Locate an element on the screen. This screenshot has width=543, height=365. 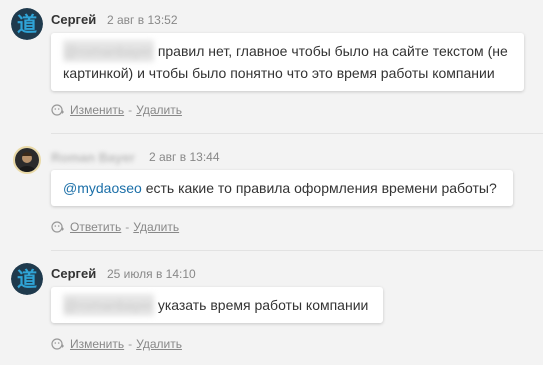
person-photo-icon is located at coordinates (27, 160).